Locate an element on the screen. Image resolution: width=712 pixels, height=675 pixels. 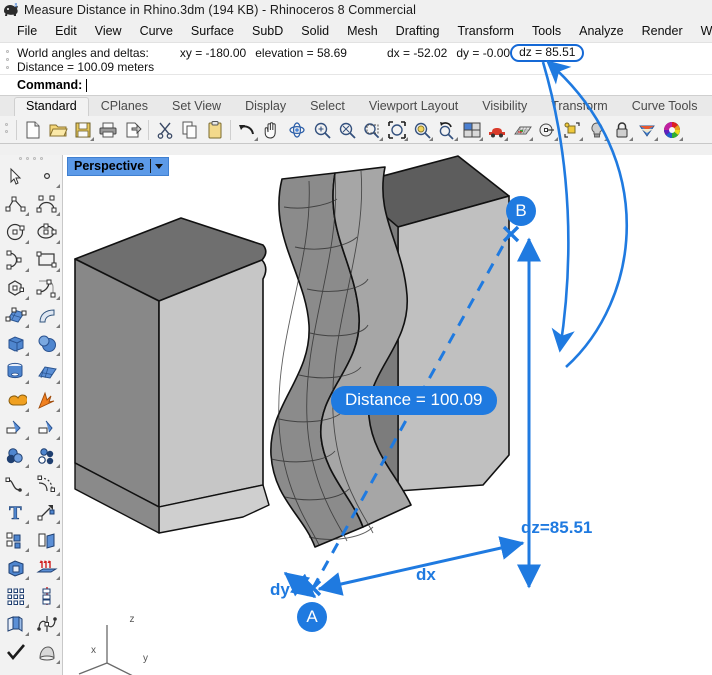
pan-hand-icon is located at coordinates (271, 130).